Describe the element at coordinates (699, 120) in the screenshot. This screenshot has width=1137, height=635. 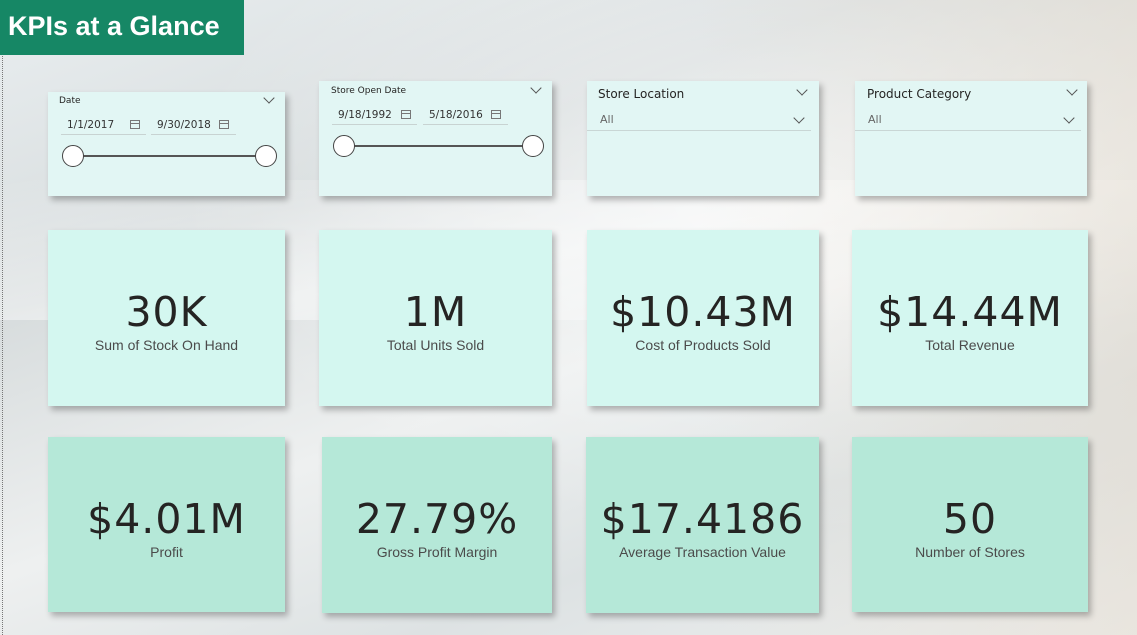
I see `store-location-dropdown: All` at that location.